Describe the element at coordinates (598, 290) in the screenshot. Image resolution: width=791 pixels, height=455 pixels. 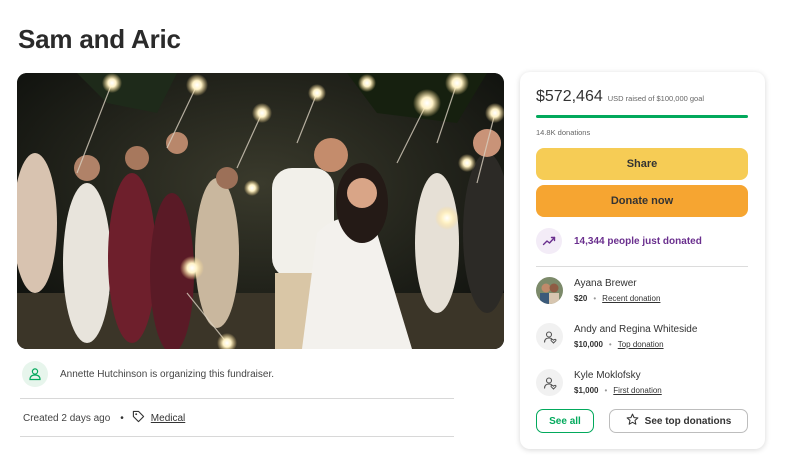
I see `donor-item: Ayana Brewer $20 • Recent donation` at that location.